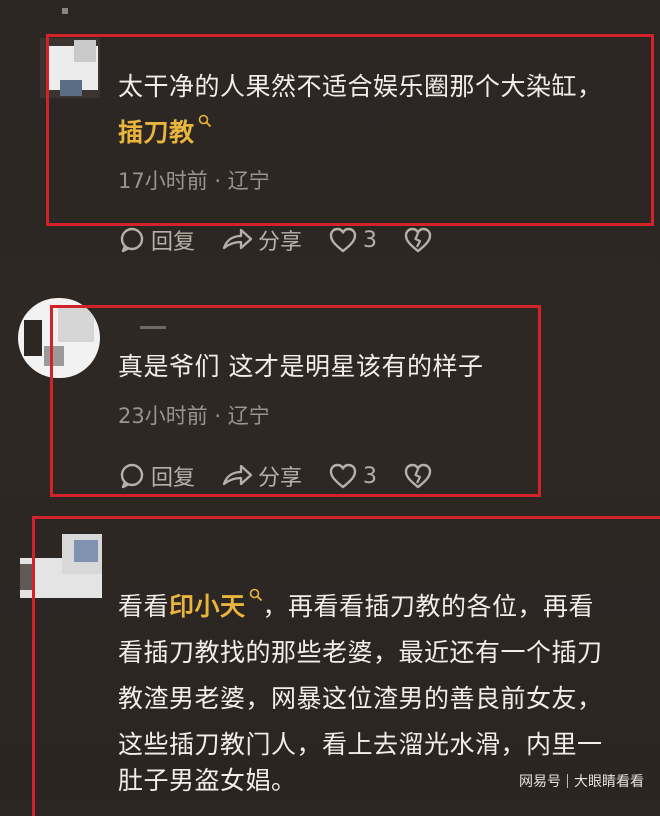  I want to click on time-location: 23小时前 · 辽宁, so click(194, 416).